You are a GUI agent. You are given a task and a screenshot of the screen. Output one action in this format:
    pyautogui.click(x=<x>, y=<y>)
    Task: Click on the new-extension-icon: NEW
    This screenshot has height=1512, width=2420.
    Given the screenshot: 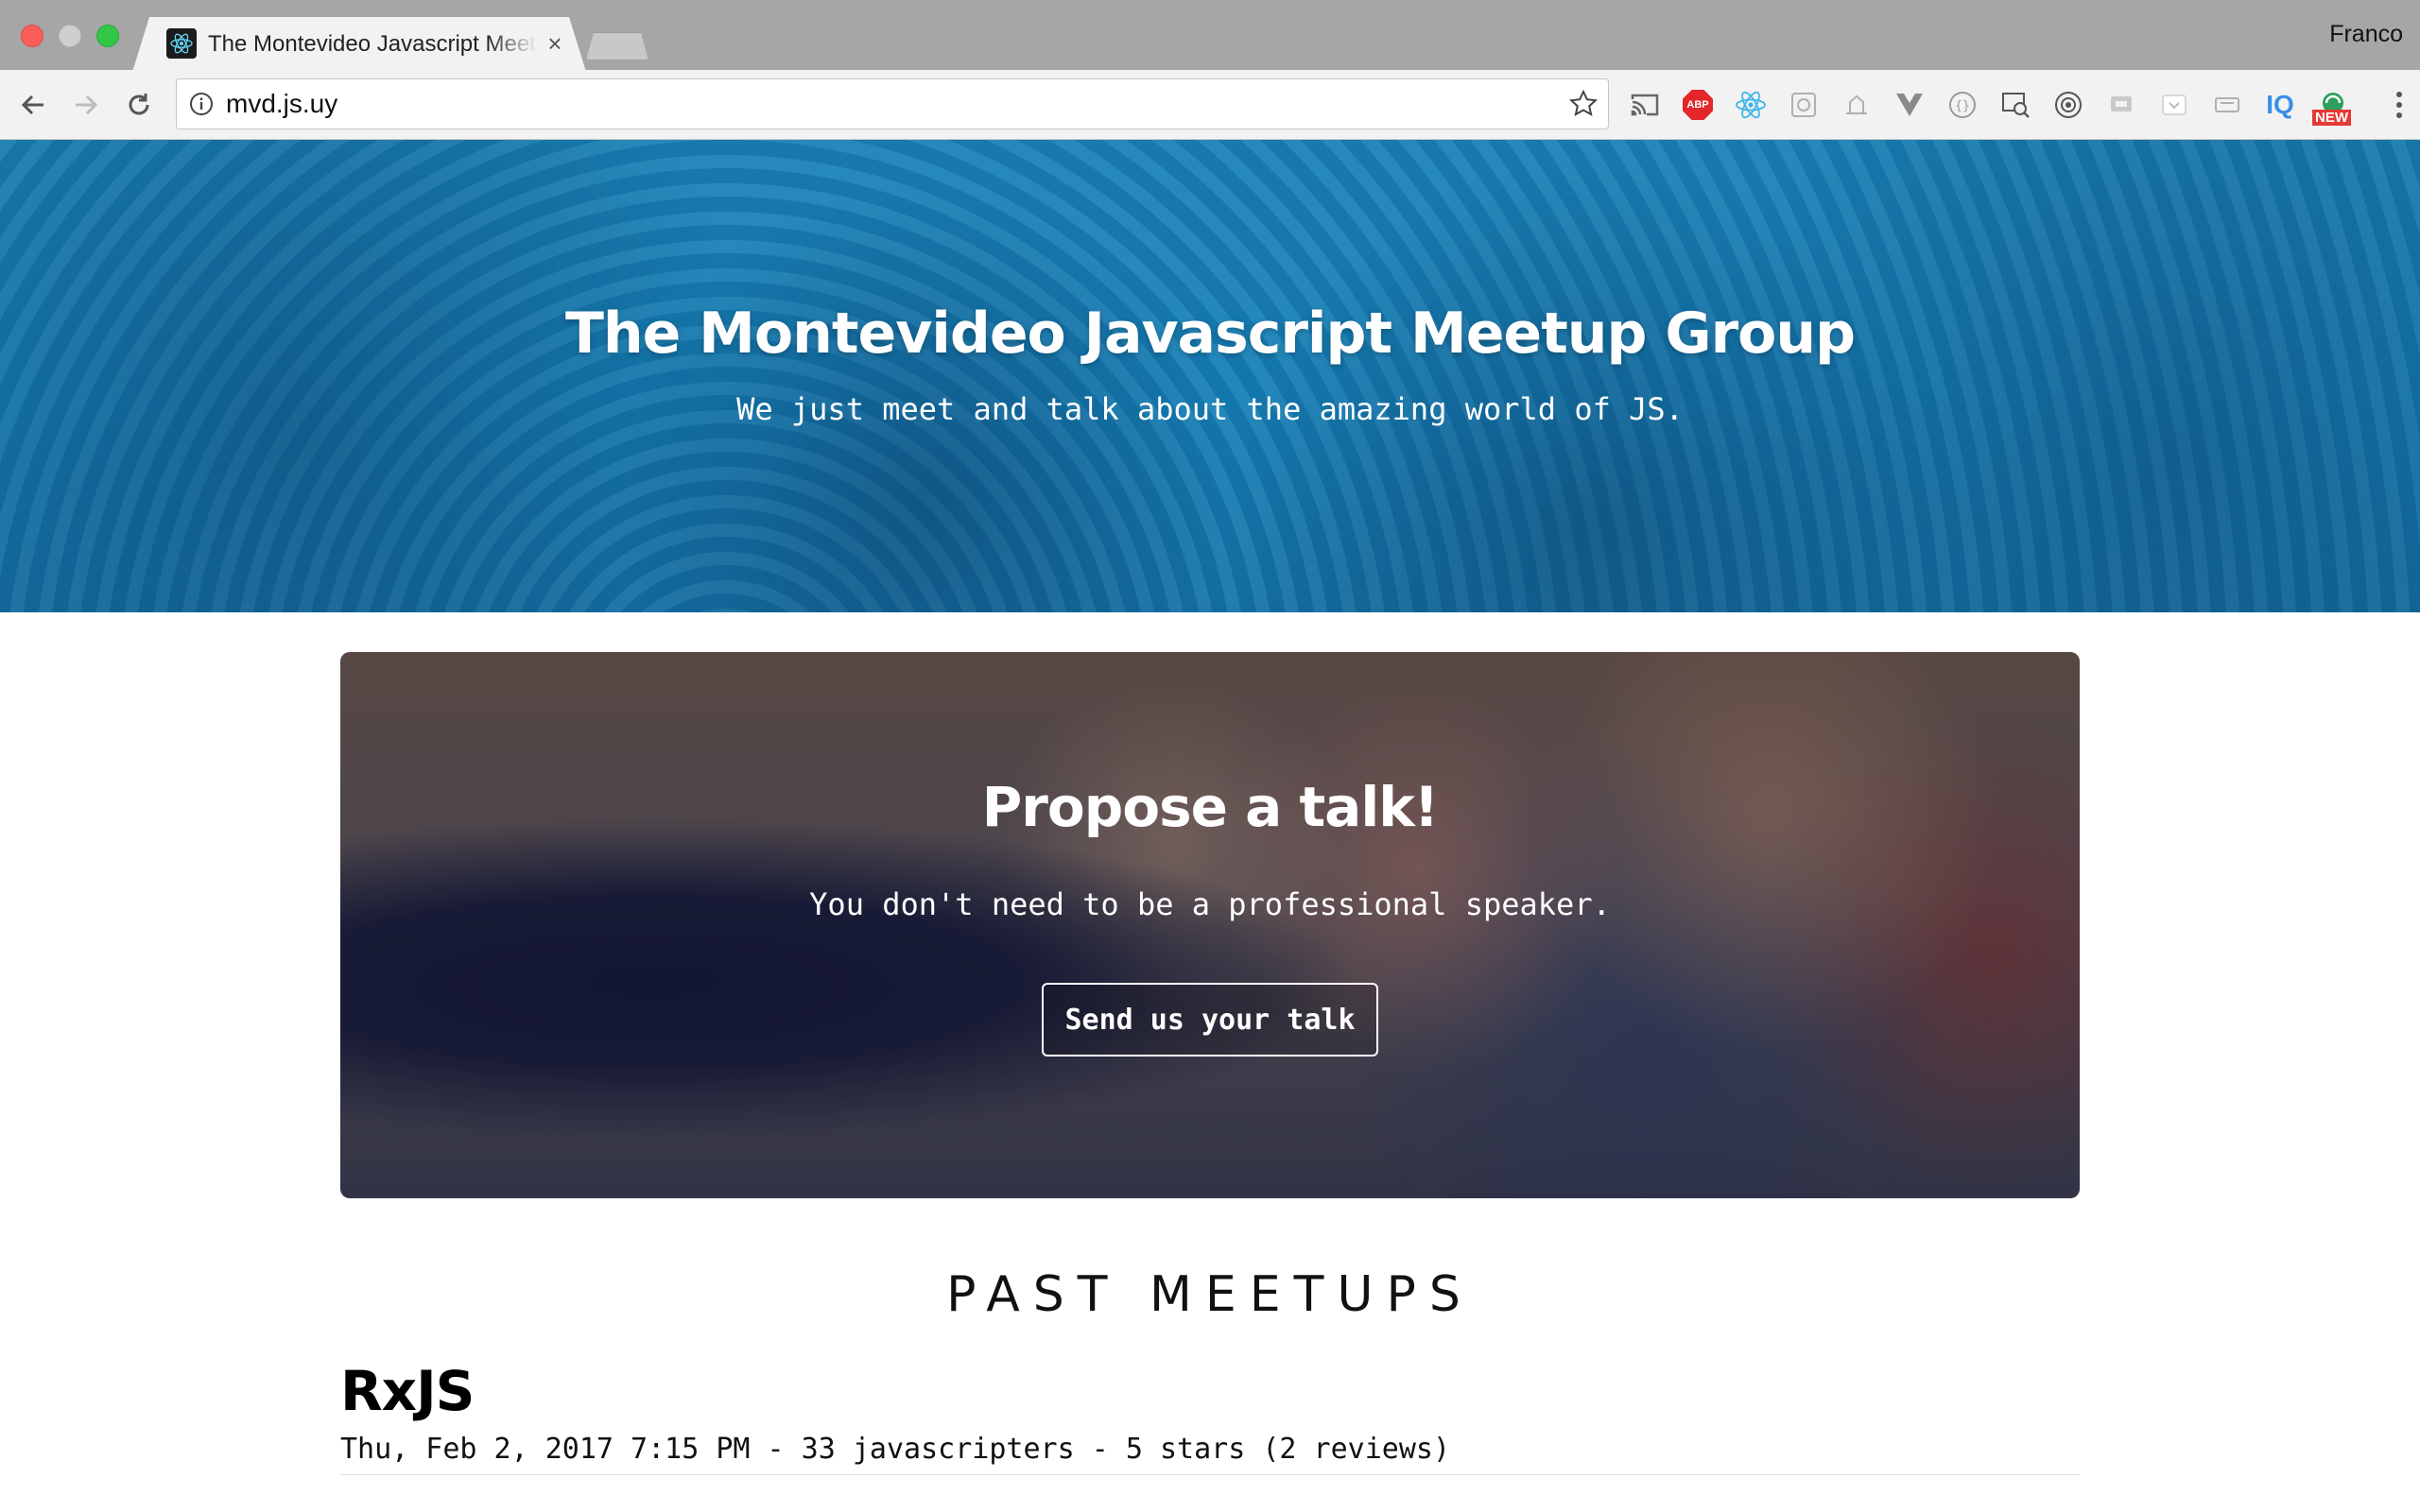 What is the action you would take?
    pyautogui.click(x=2331, y=107)
    